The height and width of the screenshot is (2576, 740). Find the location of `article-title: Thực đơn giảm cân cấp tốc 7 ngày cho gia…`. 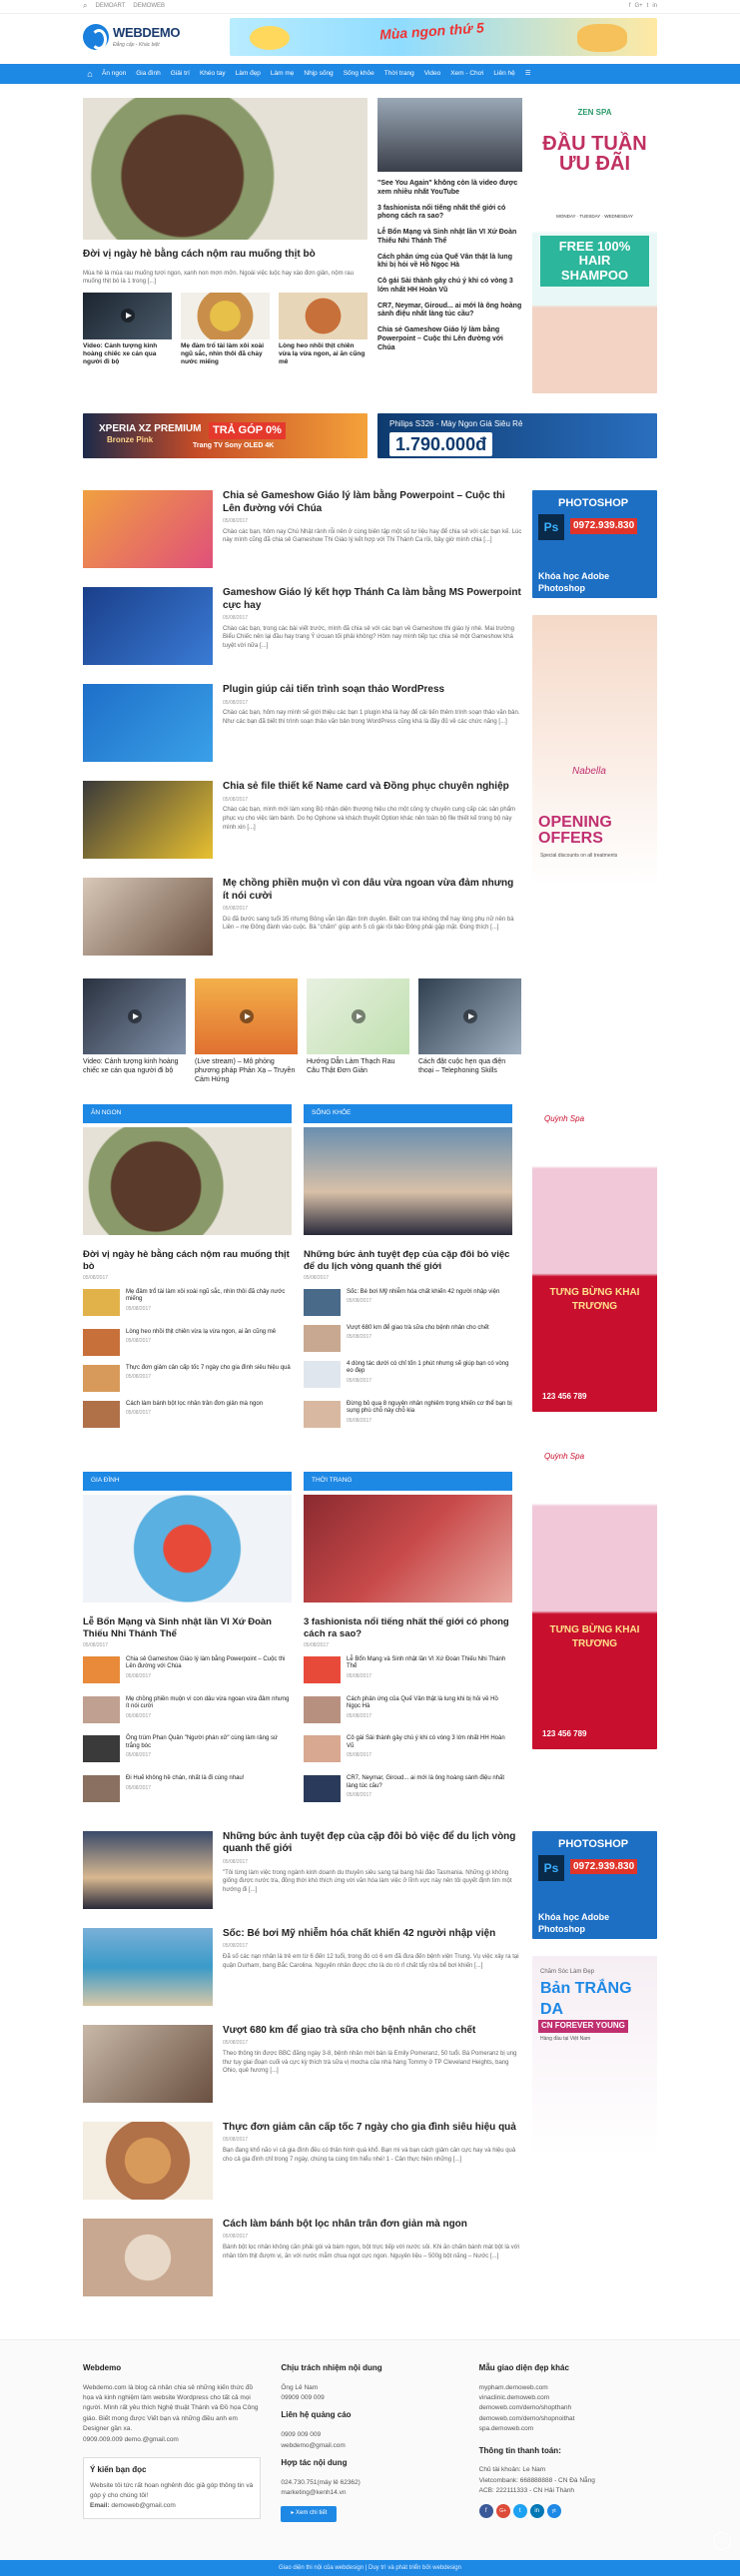

article-title: Thực đơn giảm cân cấp tốc 7 ngày cho gia… is located at coordinates (373, 2128).